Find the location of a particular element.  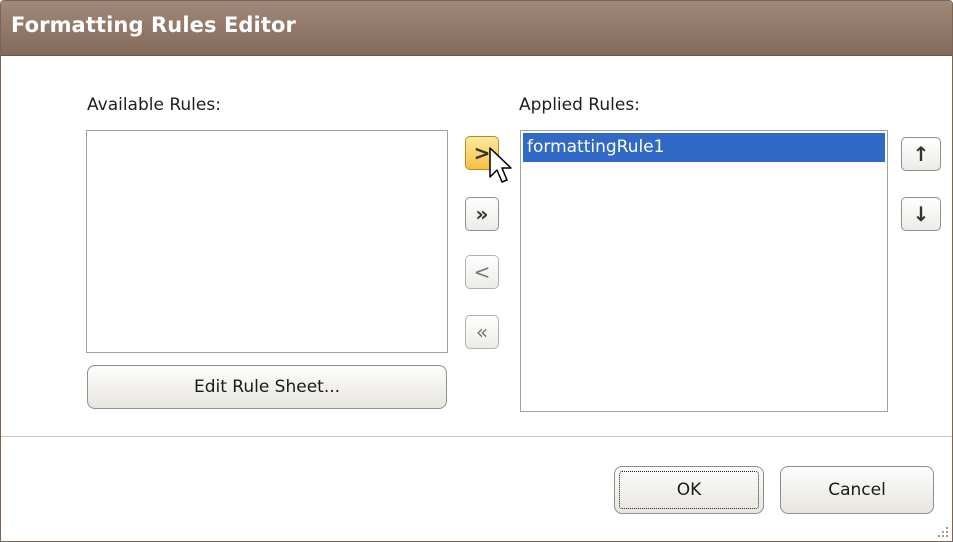

move-down-button: ↓ is located at coordinates (921, 214).